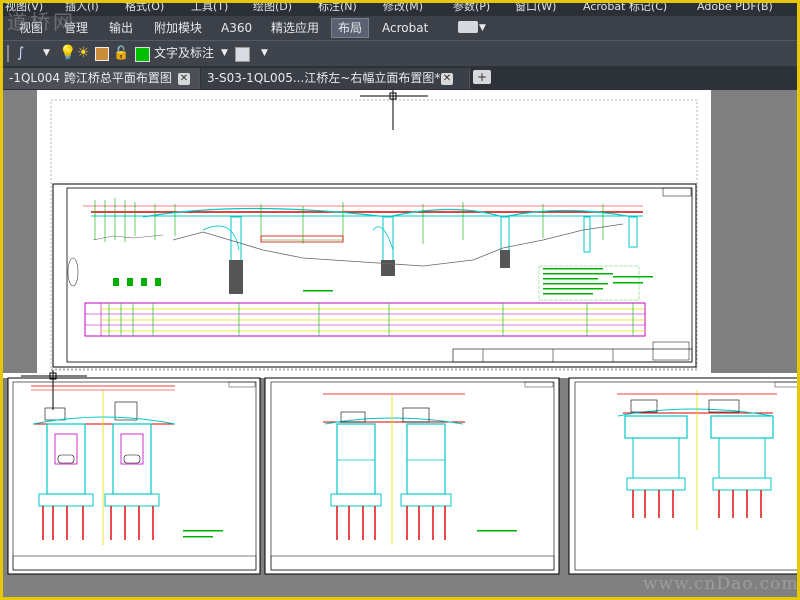 The width and height of the screenshot is (800, 600). I want to click on crosshair-cursor-icon, so click(394, 110).